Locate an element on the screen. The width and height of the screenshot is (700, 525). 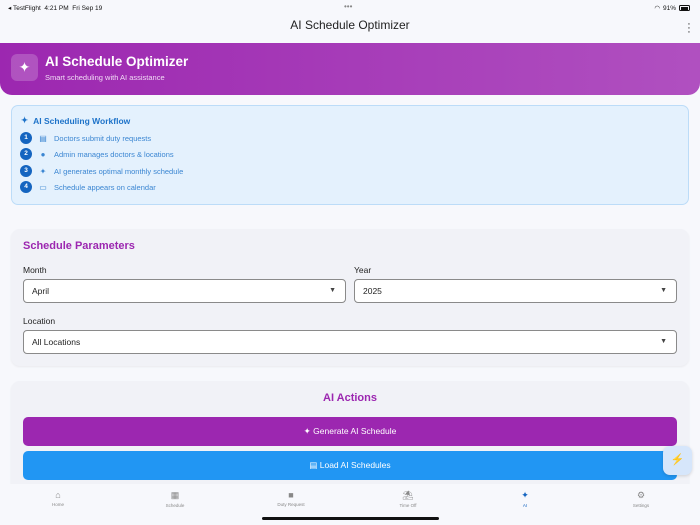
step-number: 4 is located at coordinates (26, 187).